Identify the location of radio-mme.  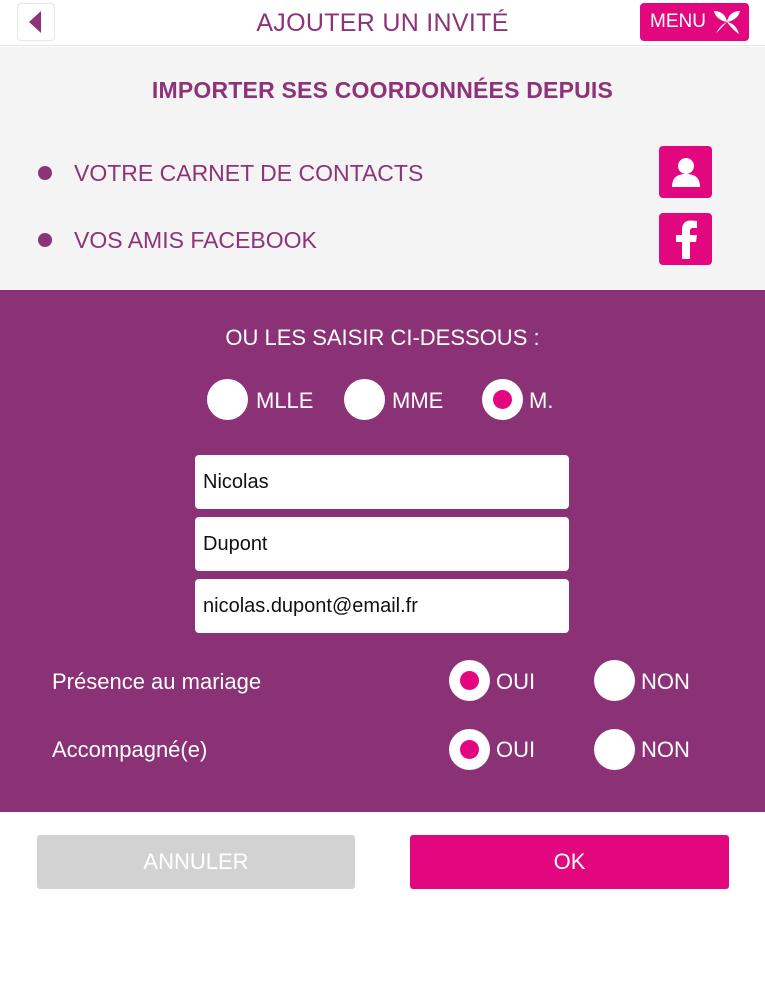
(364, 399).